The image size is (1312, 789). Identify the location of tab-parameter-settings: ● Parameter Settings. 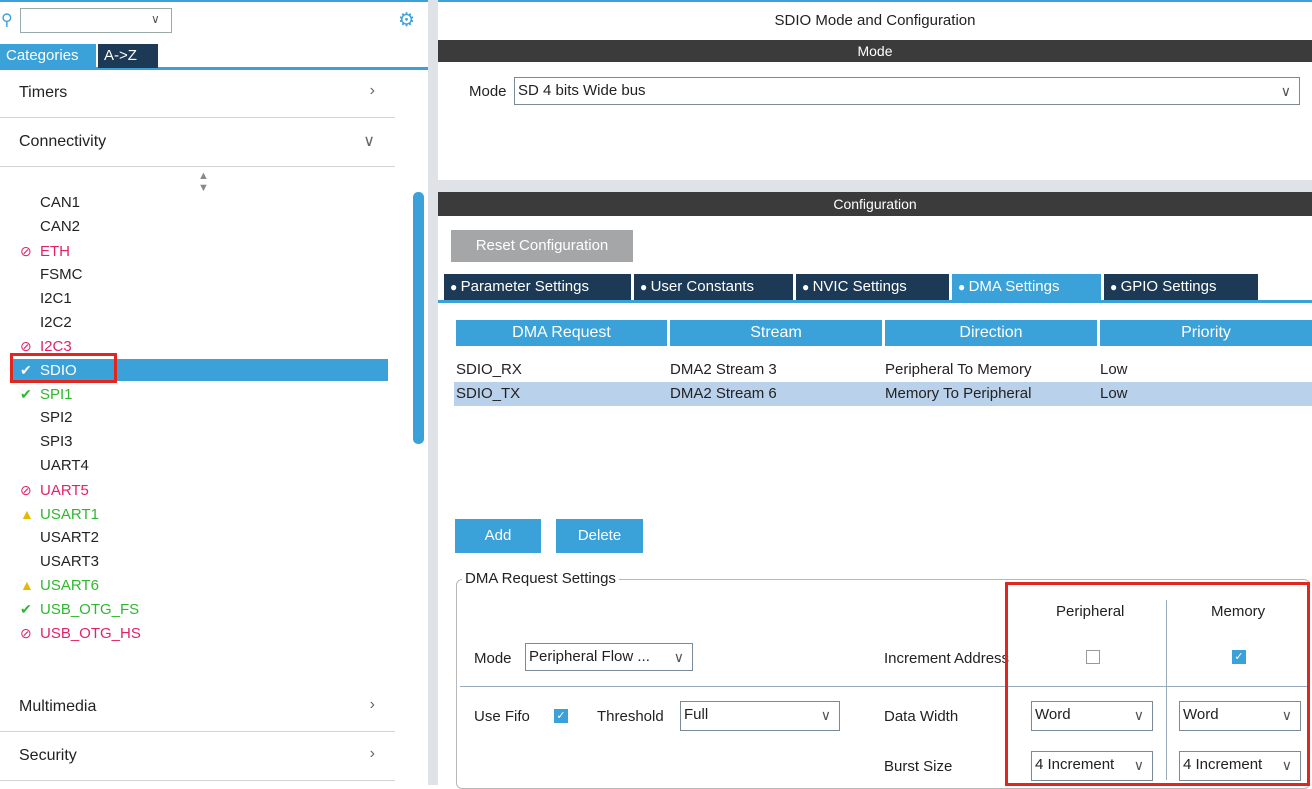
(537, 287).